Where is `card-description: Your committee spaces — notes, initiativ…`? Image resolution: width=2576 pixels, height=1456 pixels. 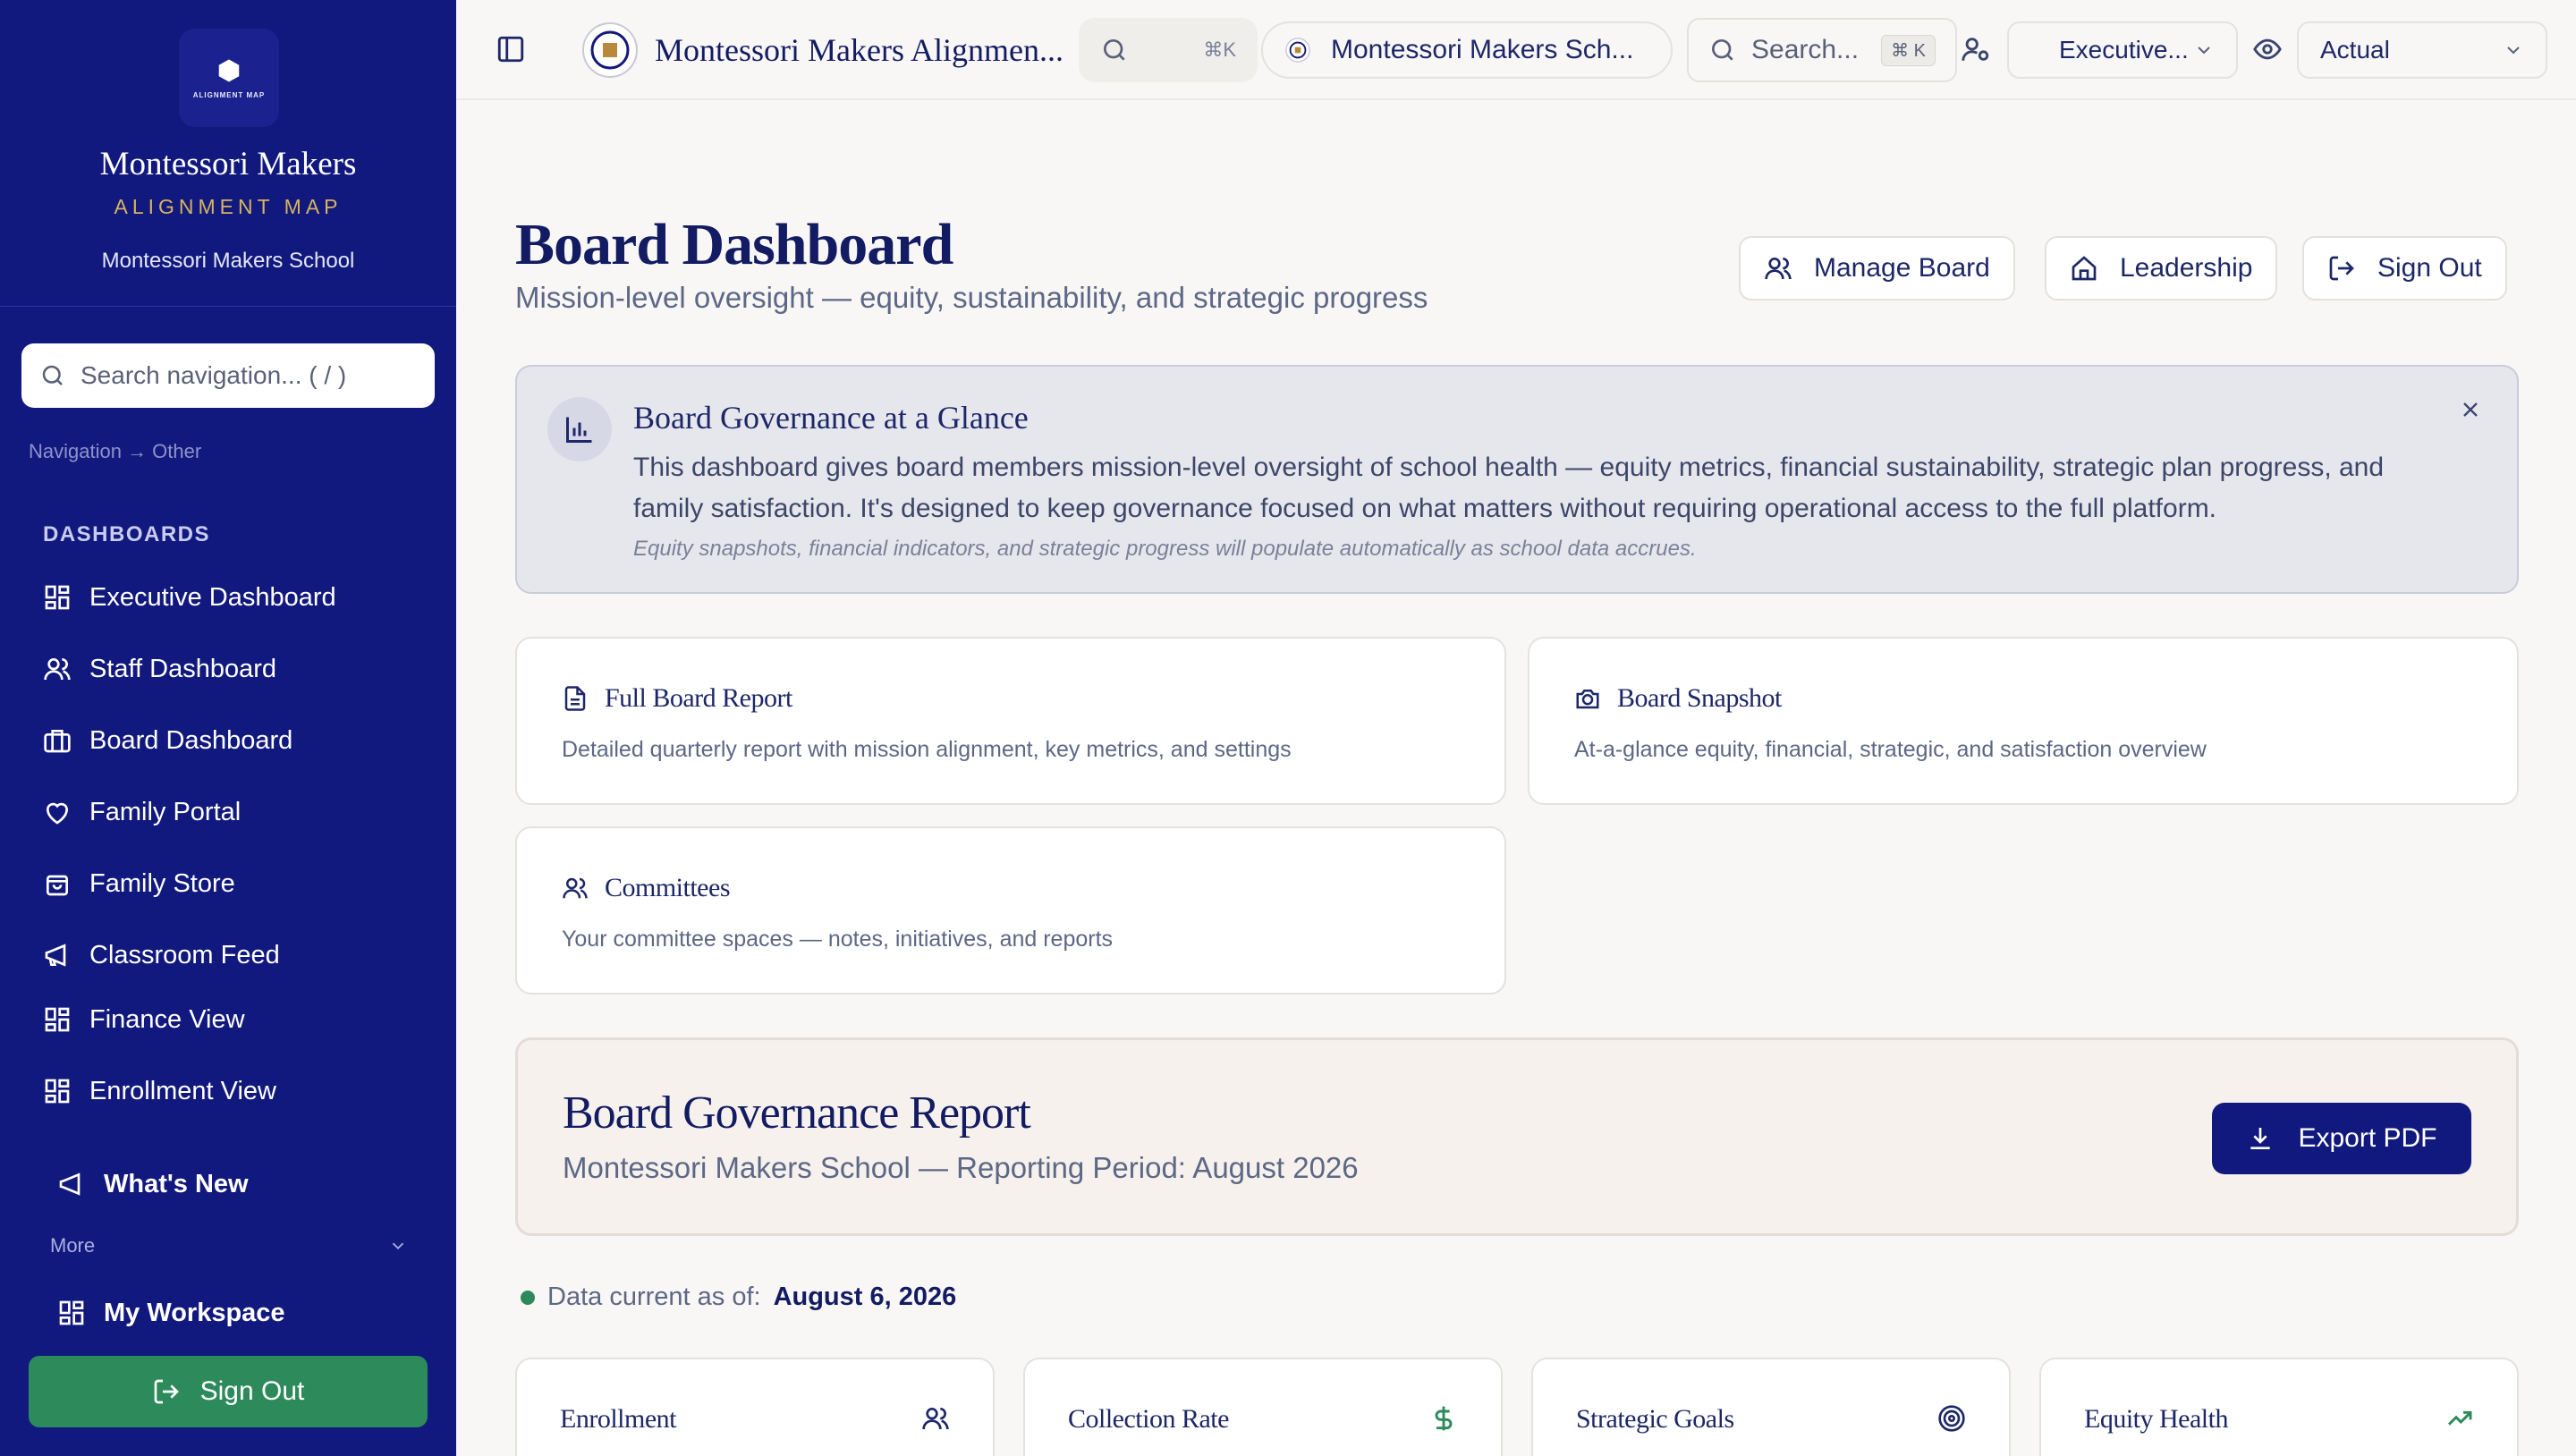 card-description: Your committee spaces — notes, initiativ… is located at coordinates (838, 939).